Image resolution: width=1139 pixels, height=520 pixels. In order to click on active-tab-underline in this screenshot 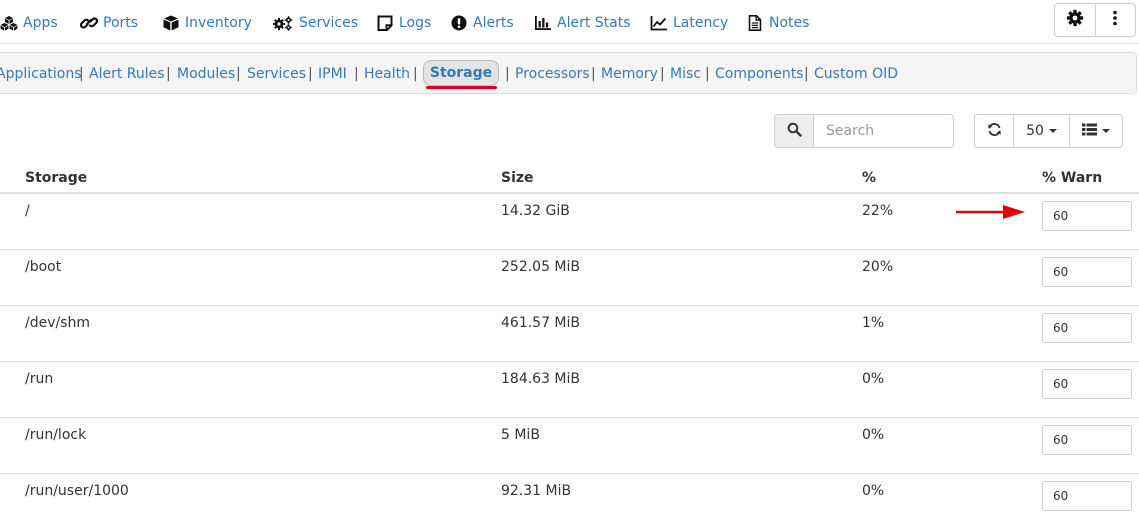, I will do `click(461, 87)`.